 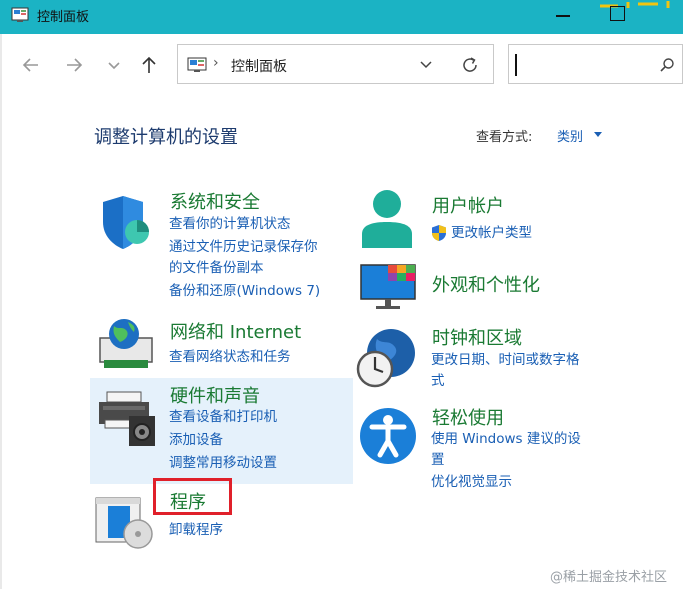 What do you see at coordinates (149, 65) in the screenshot?
I see `up-arrow-icon` at bounding box center [149, 65].